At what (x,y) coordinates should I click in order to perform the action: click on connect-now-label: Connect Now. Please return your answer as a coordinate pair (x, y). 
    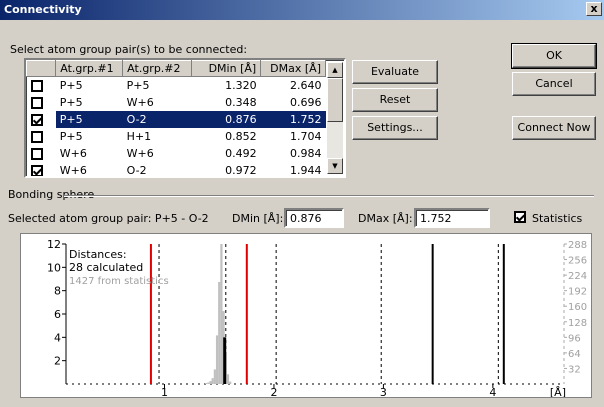
    Looking at the image, I should click on (554, 127).